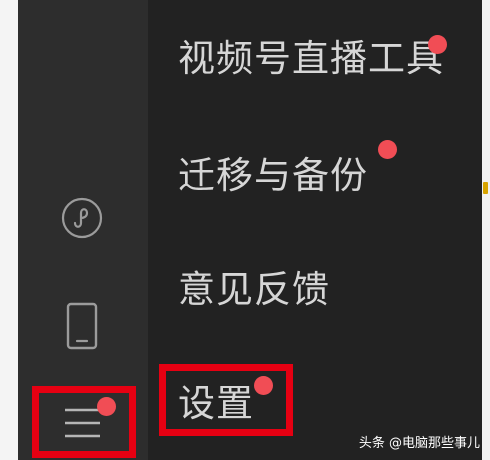 Image resolution: width=490 pixels, height=460 pixels. I want to click on menu-item-live-tools: 视频号直播工具, so click(311, 59).